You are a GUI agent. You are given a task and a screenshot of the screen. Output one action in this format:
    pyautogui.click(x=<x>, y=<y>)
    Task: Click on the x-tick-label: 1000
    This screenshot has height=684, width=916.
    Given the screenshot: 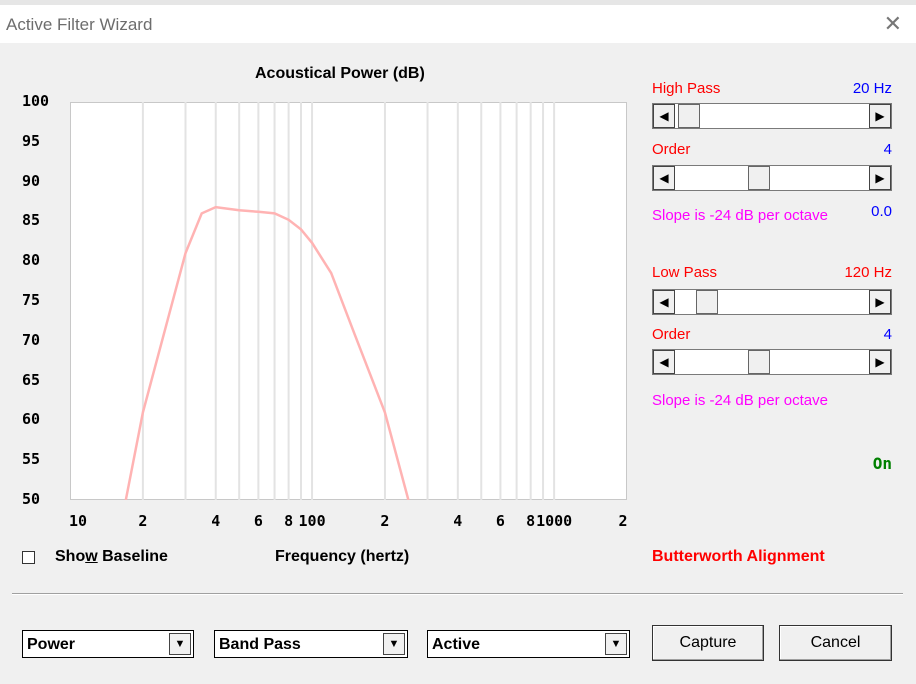 What is the action you would take?
    pyautogui.click(x=554, y=521)
    